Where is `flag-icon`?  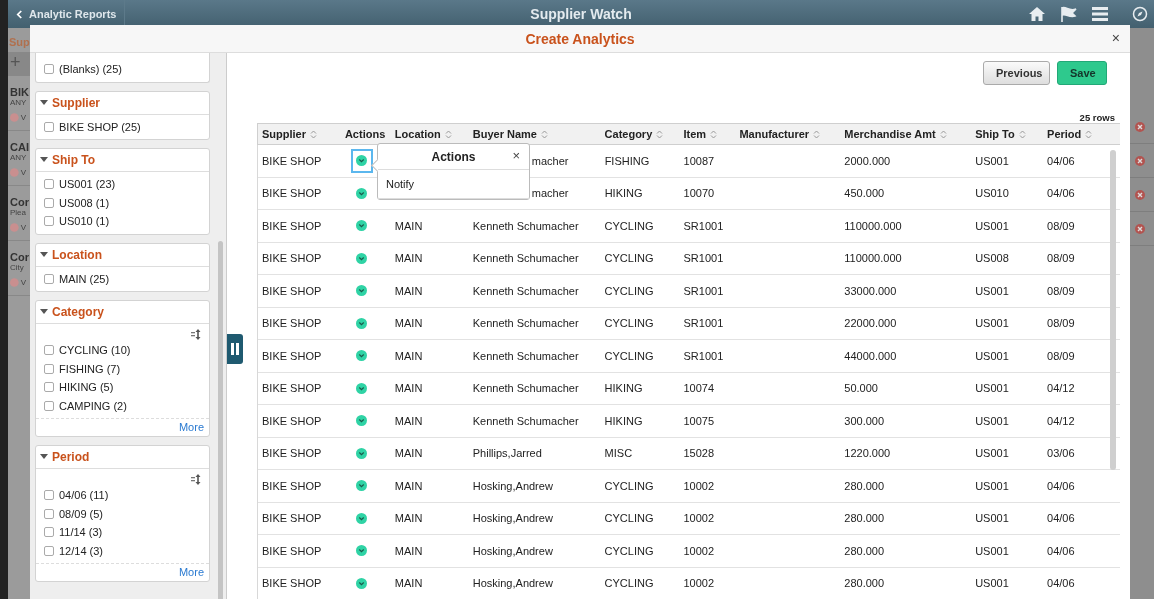
flag-icon is located at coordinates (1069, 14).